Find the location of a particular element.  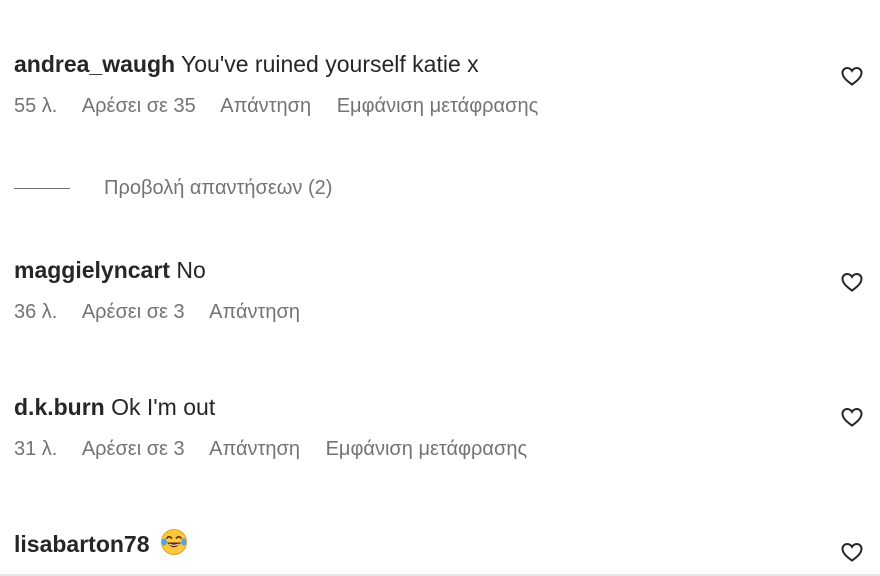

view-replies-label: Προβολή απαντήσεων (2) is located at coordinates (218, 188).